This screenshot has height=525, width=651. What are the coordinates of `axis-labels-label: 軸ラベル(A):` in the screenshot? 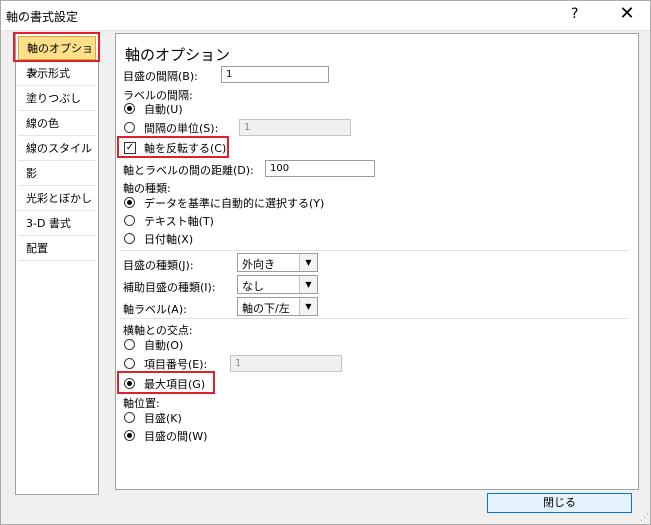 It's located at (155, 309).